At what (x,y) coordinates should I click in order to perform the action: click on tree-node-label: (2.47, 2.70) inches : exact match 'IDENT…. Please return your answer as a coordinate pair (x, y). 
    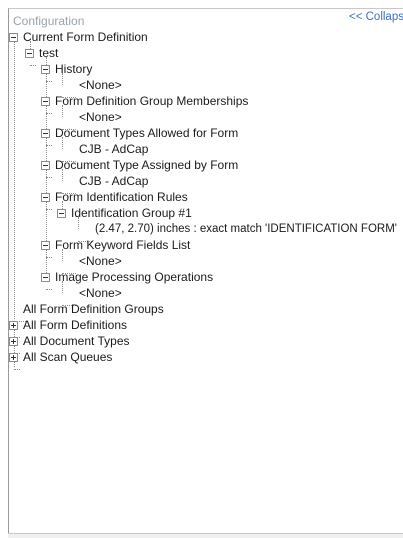
    Looking at the image, I should click on (246, 229).